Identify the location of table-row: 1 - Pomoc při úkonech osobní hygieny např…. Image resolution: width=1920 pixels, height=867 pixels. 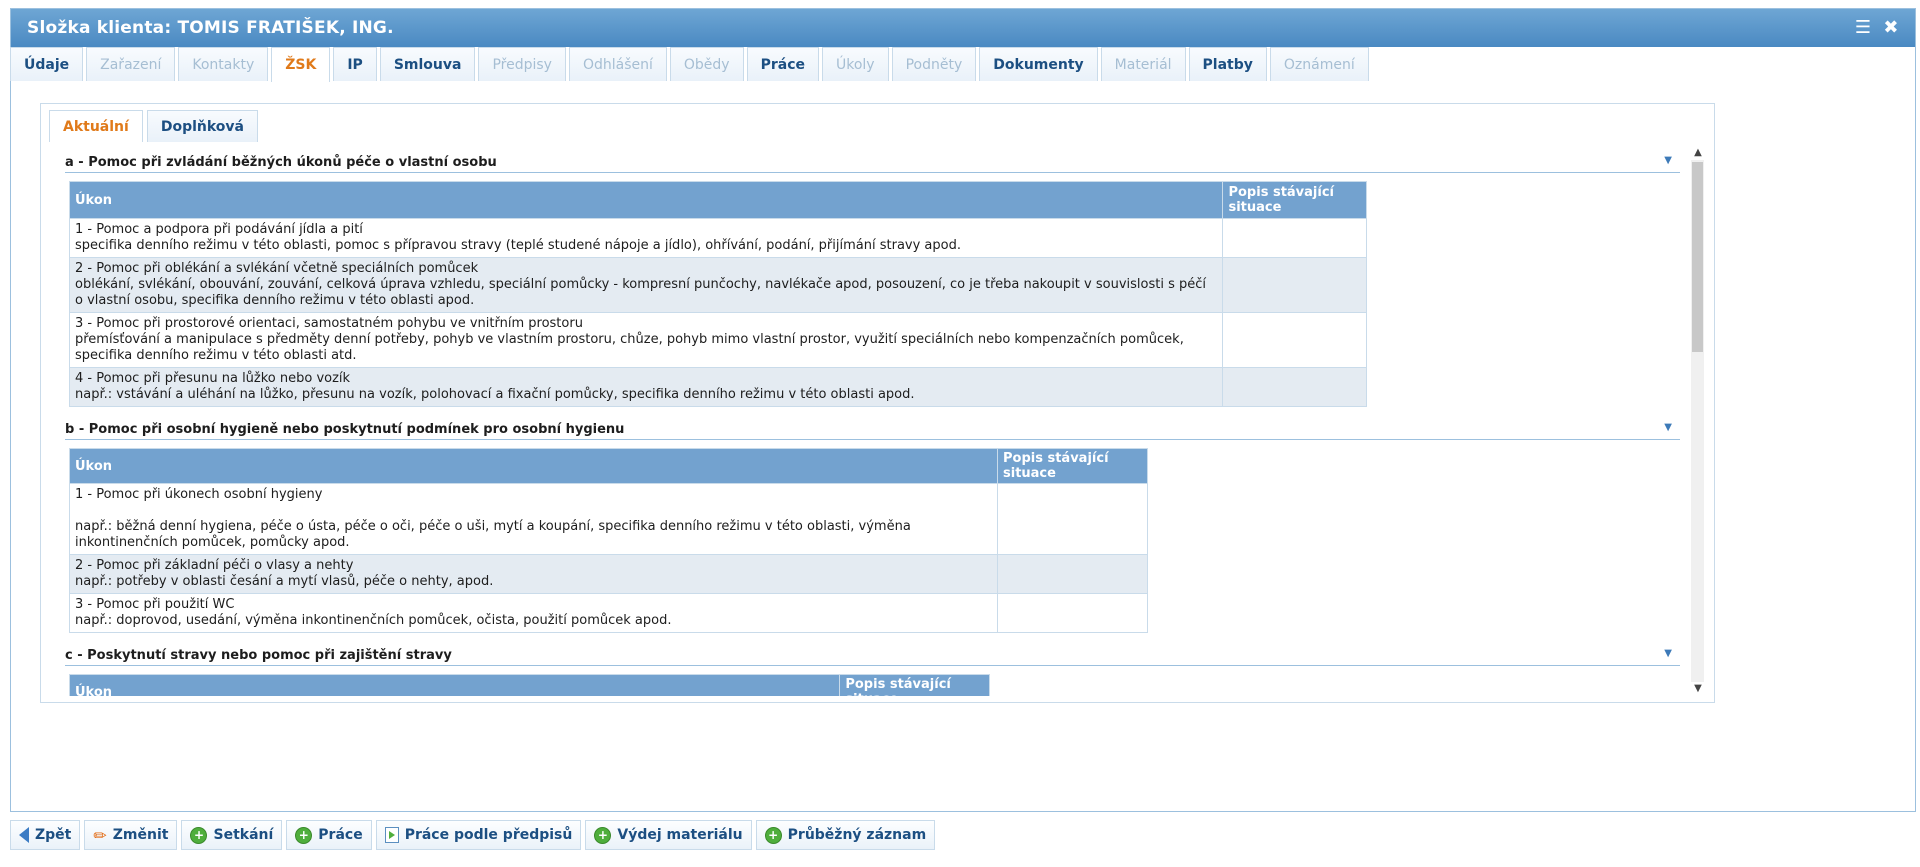
(608, 519).